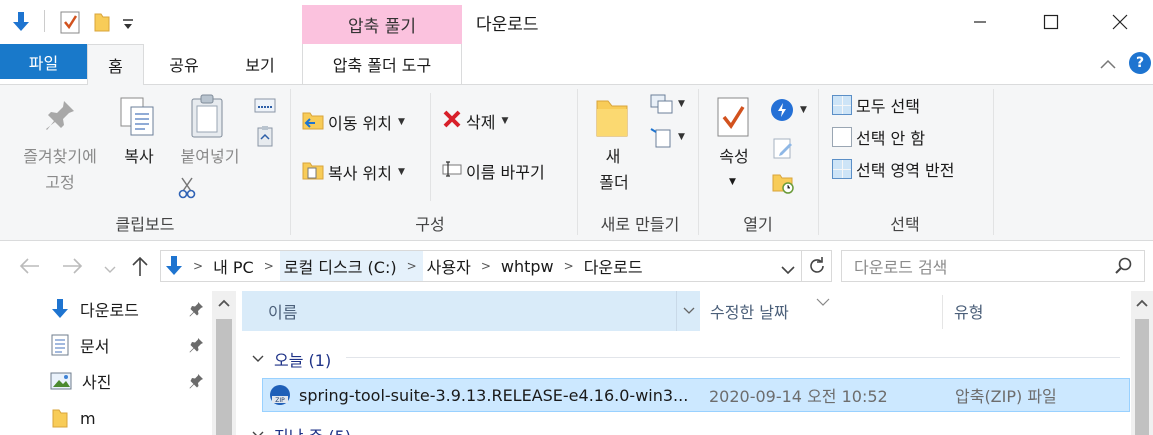  I want to click on open-app-icon, so click(782, 110).